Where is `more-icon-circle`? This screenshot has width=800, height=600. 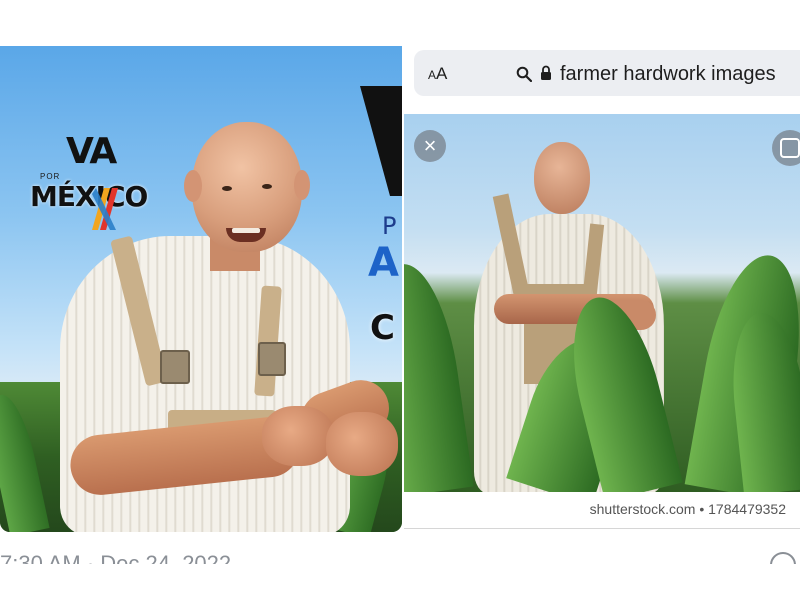 more-icon-circle is located at coordinates (783, 558).